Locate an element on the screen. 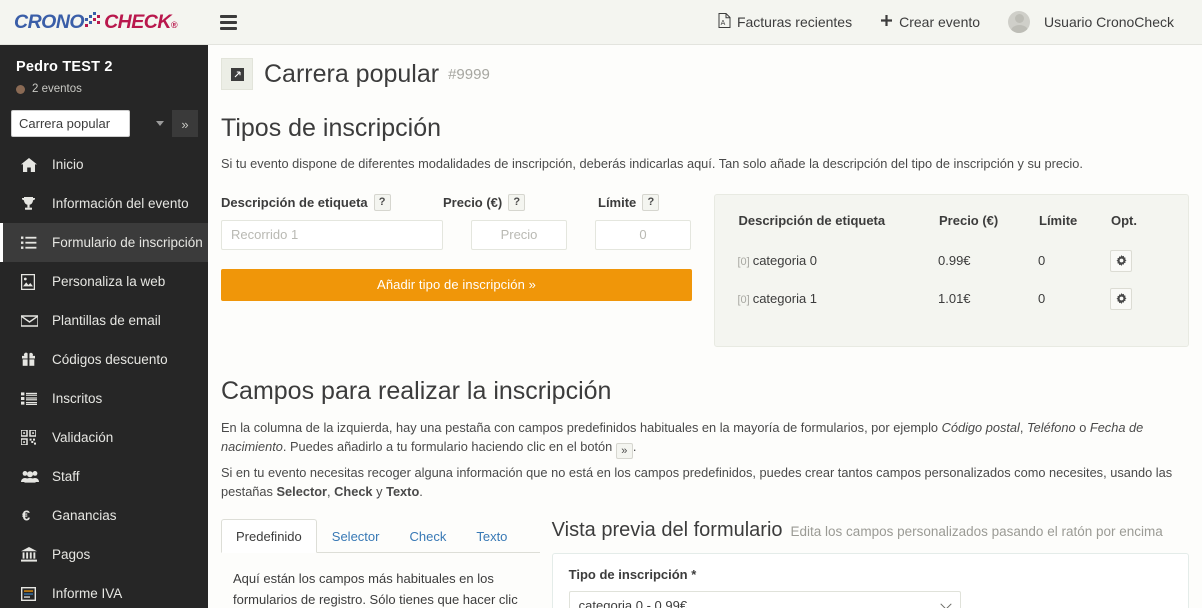  euro-icon: € is located at coordinates (31, 516).